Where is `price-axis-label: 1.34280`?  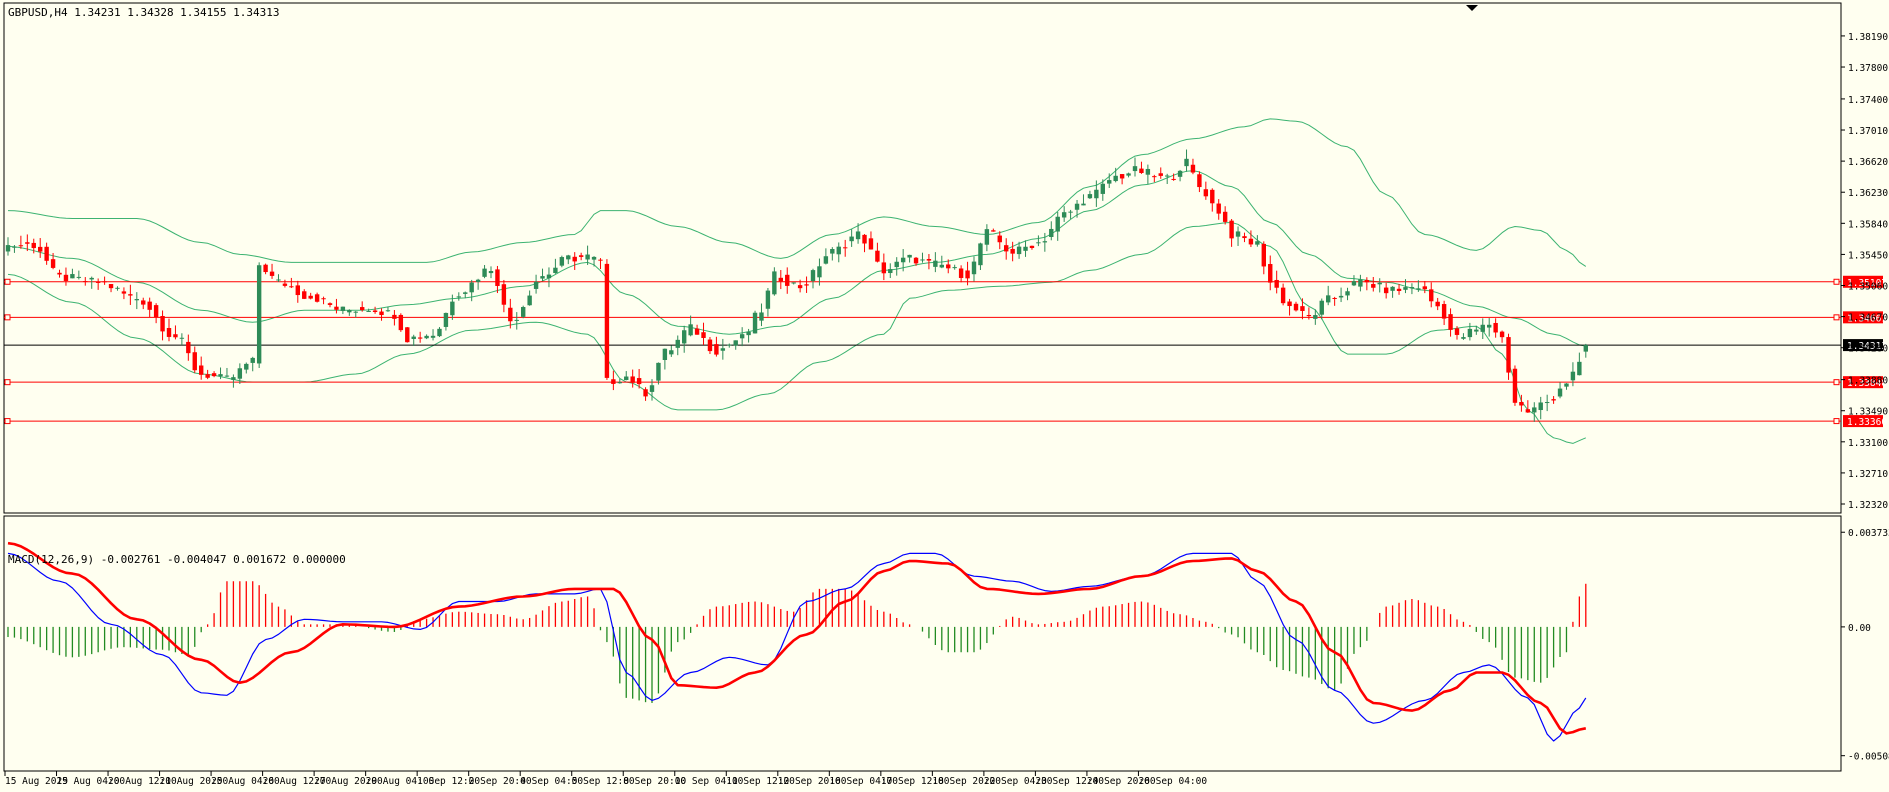
price-axis-label: 1.34280 is located at coordinates (1868, 349).